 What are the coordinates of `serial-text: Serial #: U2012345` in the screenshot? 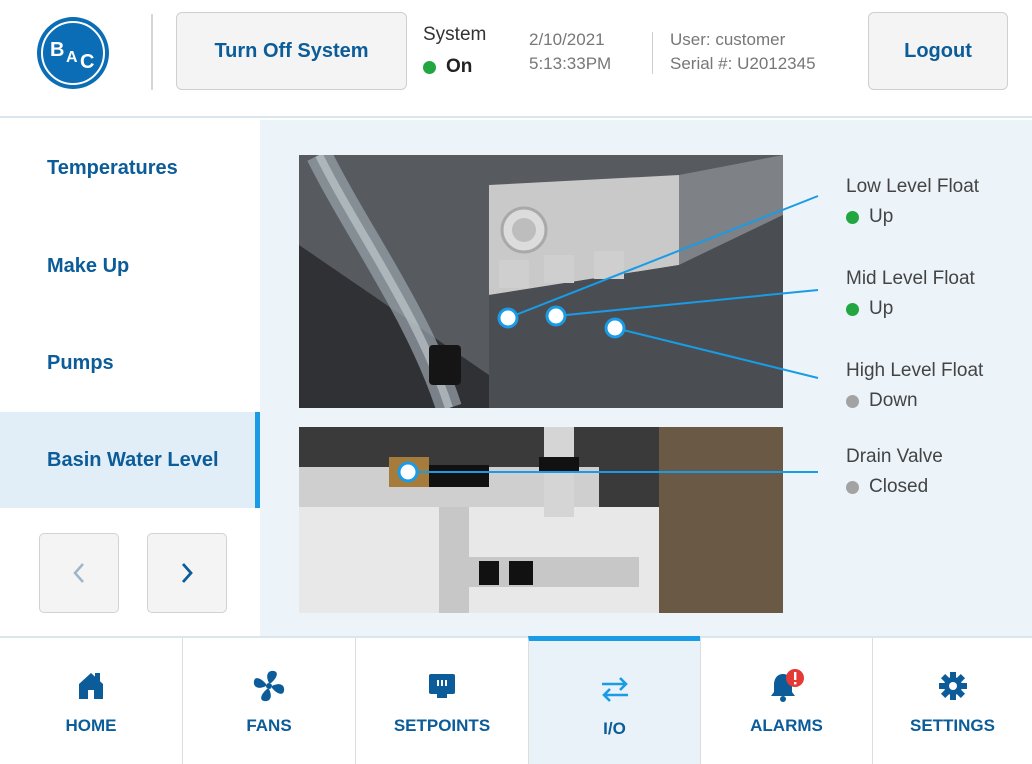 It's located at (743, 63).